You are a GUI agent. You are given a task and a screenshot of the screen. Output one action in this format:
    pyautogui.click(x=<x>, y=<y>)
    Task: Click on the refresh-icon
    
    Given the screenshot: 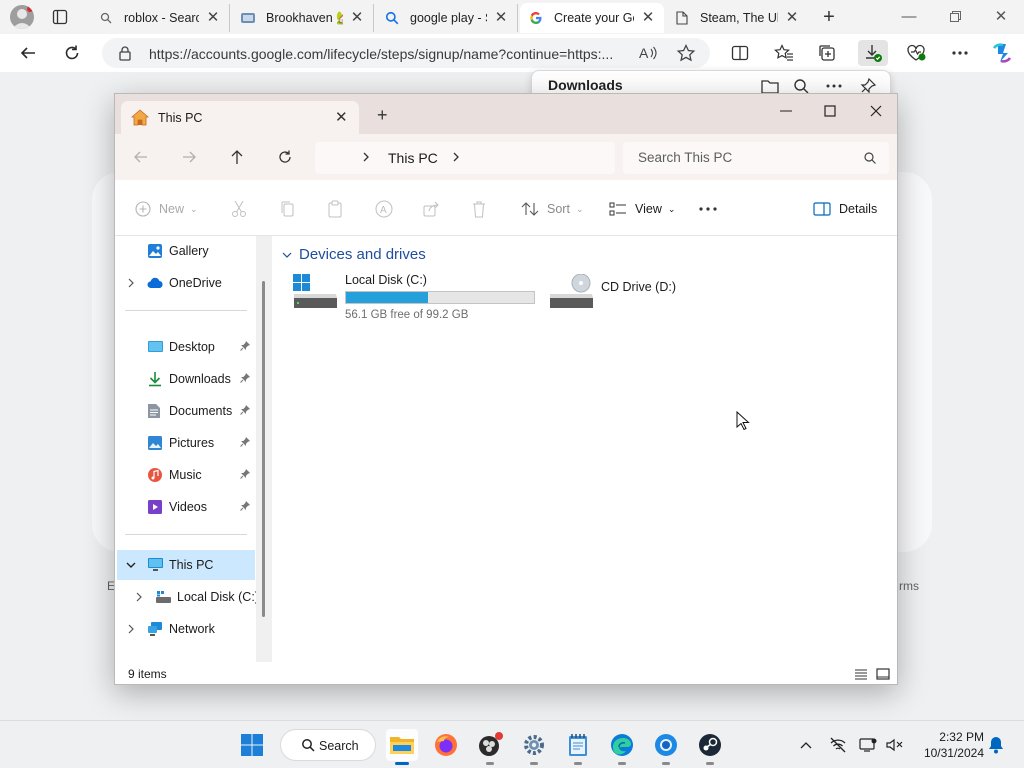 What is the action you would take?
    pyautogui.click(x=285, y=157)
    